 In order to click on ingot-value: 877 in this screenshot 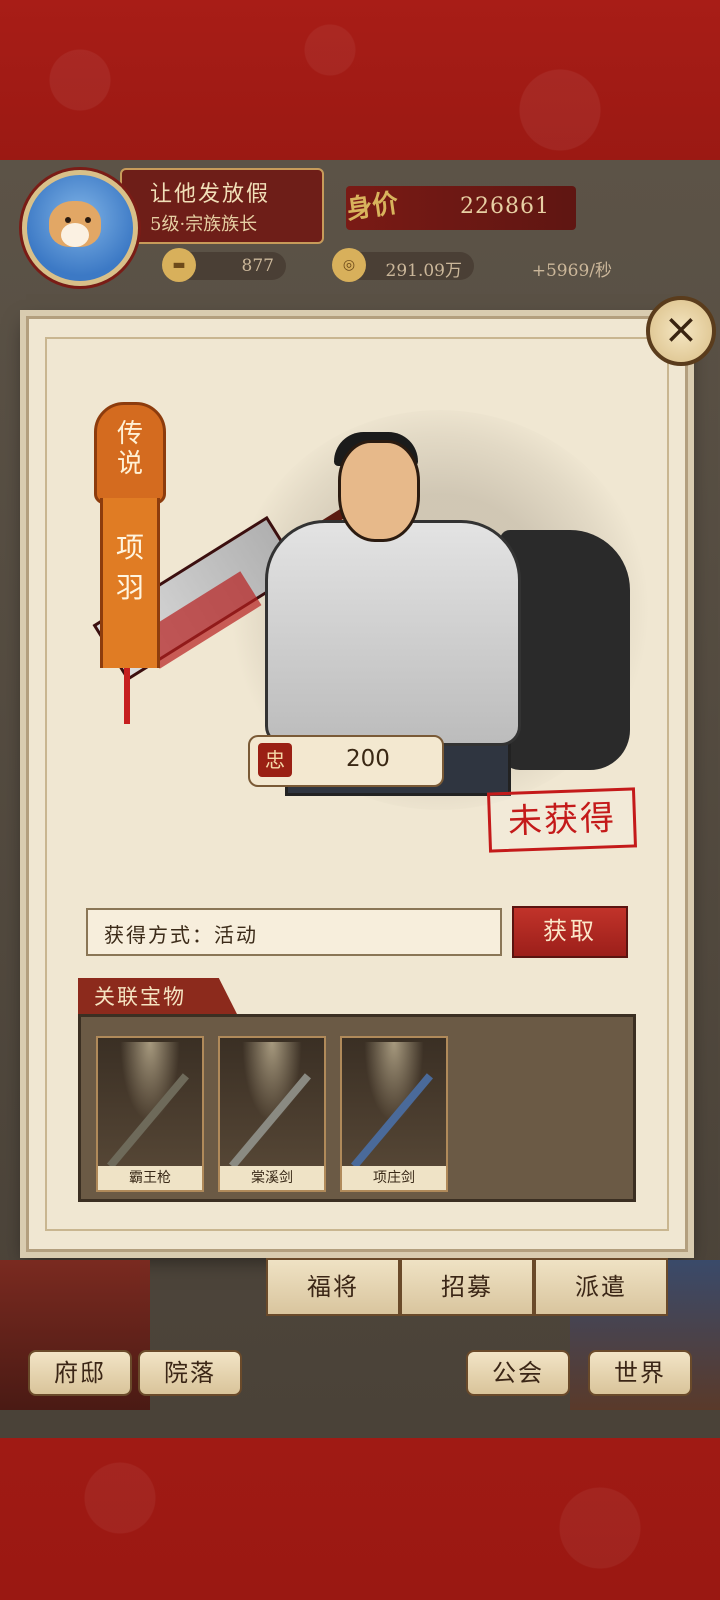, I will do `click(257, 266)`.